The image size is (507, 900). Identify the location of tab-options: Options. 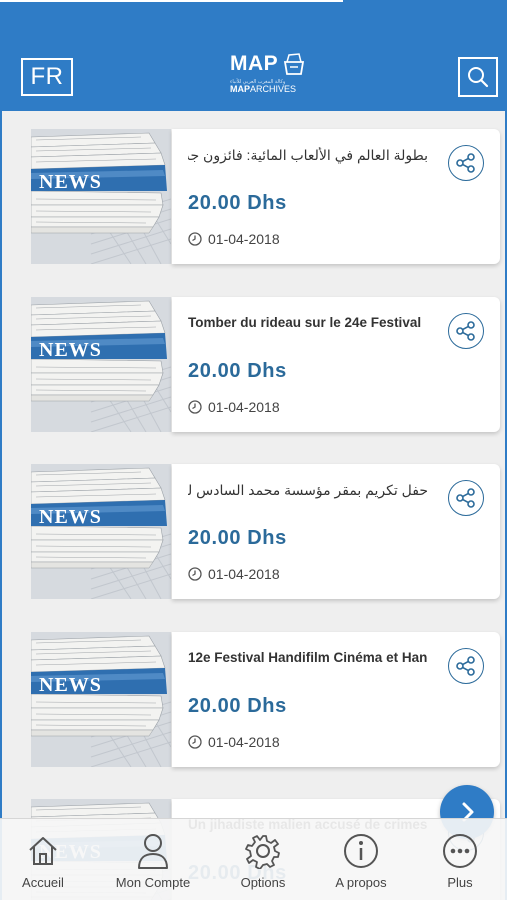
(263, 859).